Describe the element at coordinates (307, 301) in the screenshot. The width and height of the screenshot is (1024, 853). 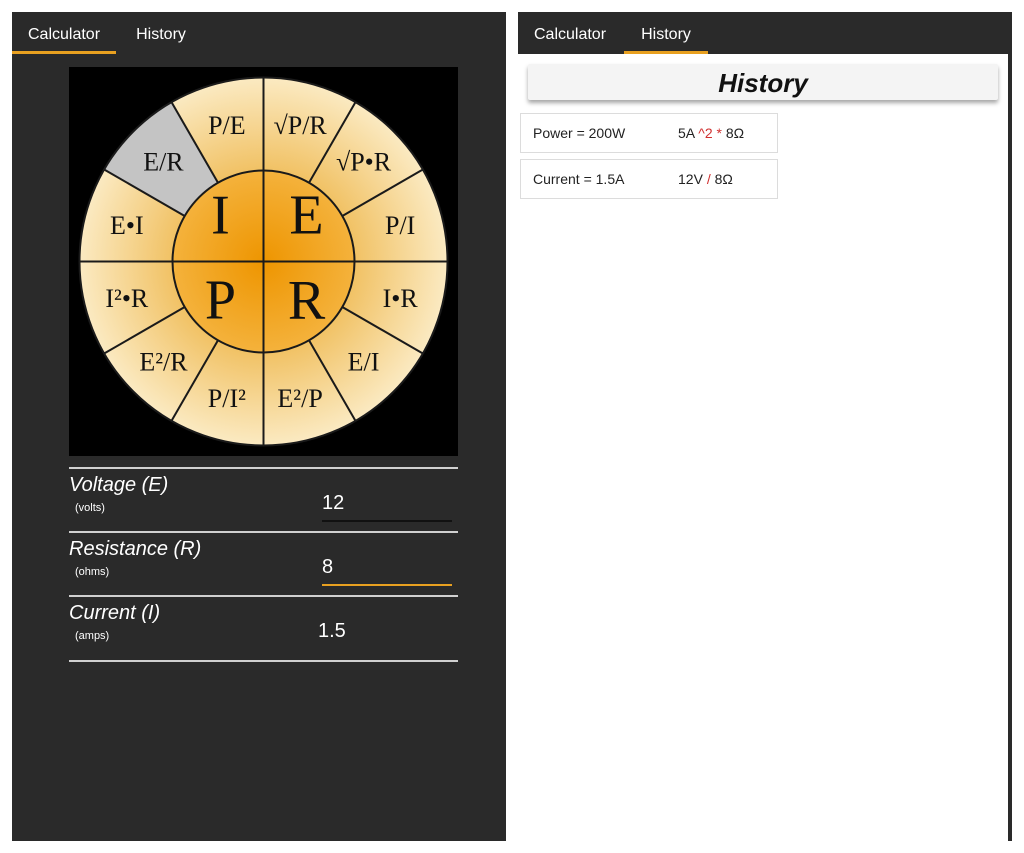
I see `wheel-center-letter: R` at that location.